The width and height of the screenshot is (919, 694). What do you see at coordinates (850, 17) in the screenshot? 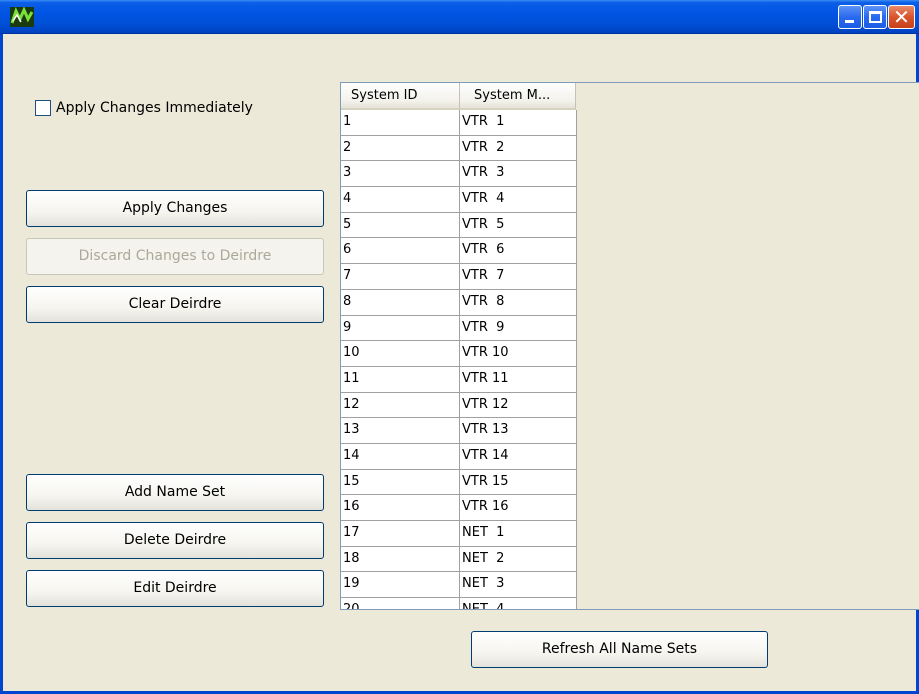
I see `minimize-button` at bounding box center [850, 17].